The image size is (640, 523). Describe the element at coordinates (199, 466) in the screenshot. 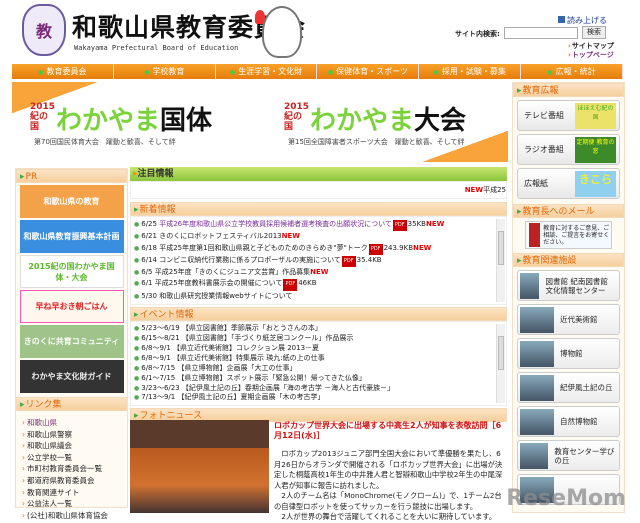

I see `photo-news-image` at that location.